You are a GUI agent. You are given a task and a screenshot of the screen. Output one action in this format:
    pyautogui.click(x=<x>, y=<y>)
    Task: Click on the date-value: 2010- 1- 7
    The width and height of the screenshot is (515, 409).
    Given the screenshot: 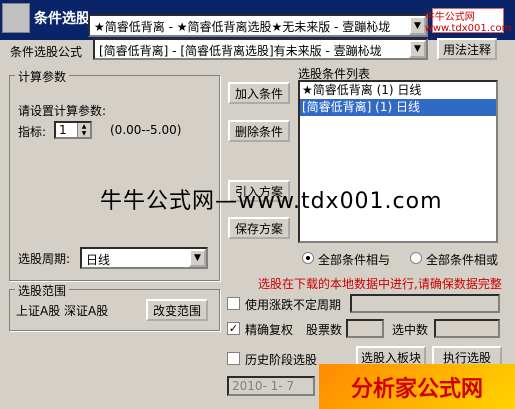 What is the action you would take?
    pyautogui.click(x=263, y=386)
    